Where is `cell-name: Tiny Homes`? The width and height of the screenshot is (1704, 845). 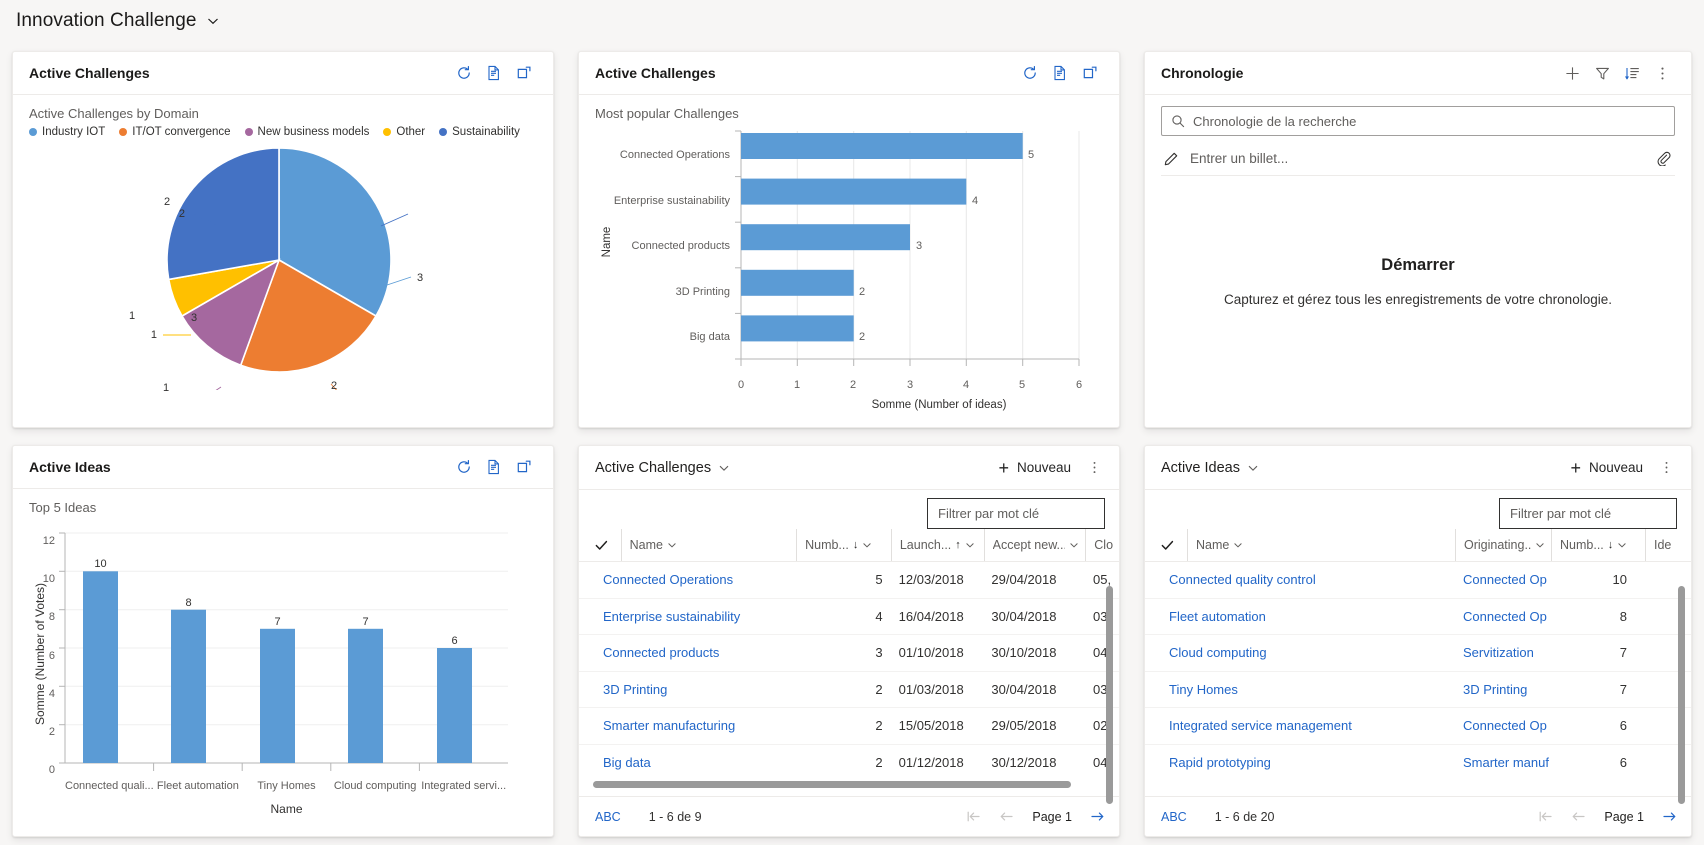
cell-name: Tiny Homes is located at coordinates (1308, 689).